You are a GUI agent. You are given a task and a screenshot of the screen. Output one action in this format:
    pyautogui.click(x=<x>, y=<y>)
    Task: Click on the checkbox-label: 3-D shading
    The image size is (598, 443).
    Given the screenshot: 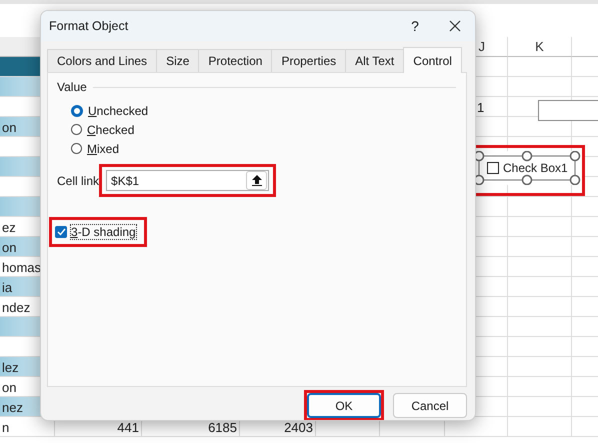 What is the action you would take?
    pyautogui.click(x=103, y=232)
    